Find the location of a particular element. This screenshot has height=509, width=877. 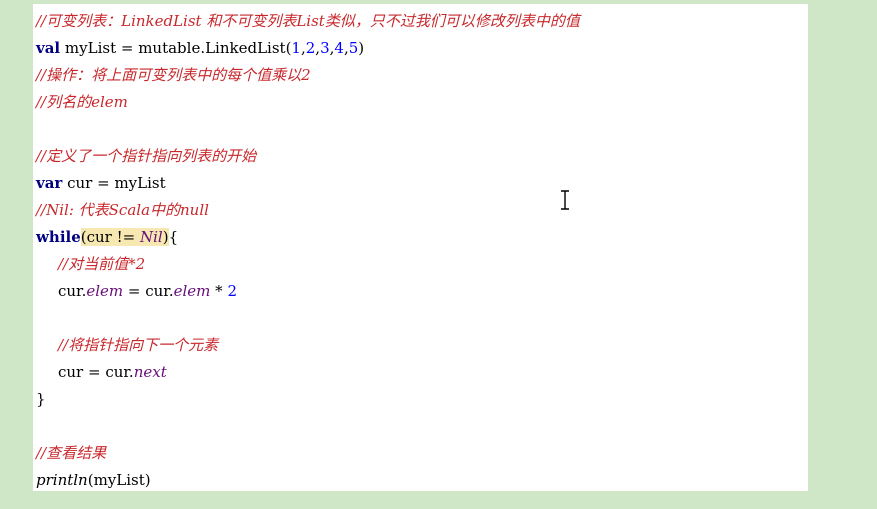

code-line-6: //定义了一个指针指向列表的开始 is located at coordinates (422, 156).